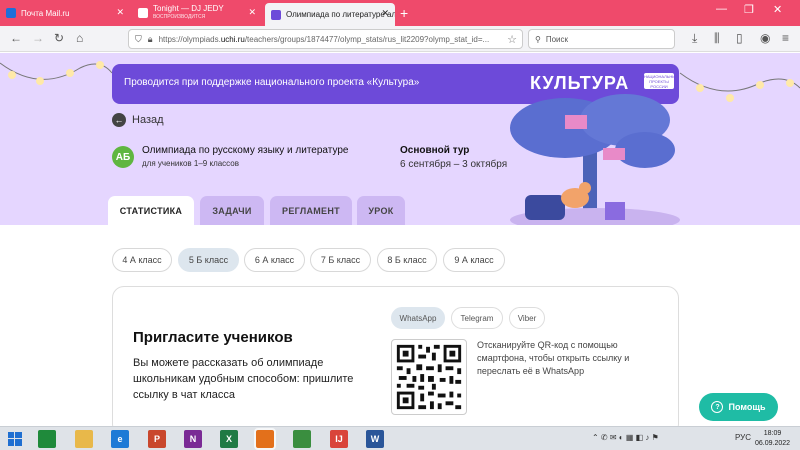  Describe the element at coordinates (477, 318) in the screenshot. I see `messenger-telegram: Telegram` at that location.